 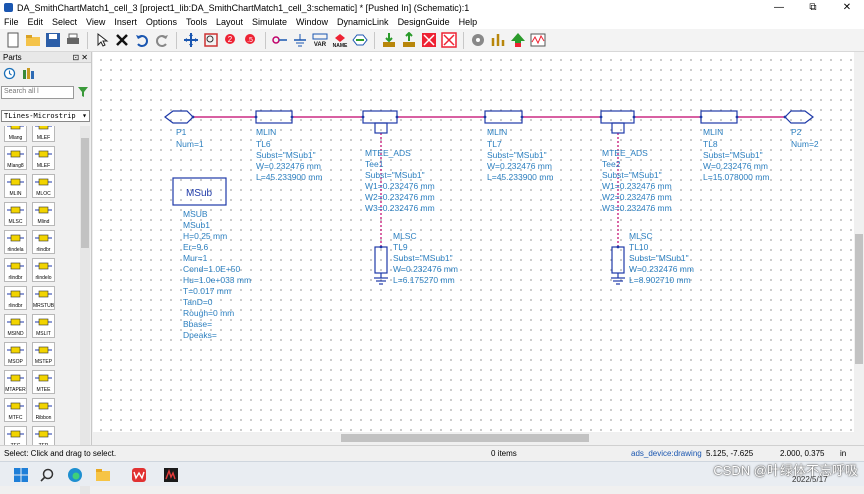 What do you see at coordinates (43, 354) in the screenshot?
I see `palette-item-mstep: MSTEP` at bounding box center [43, 354].